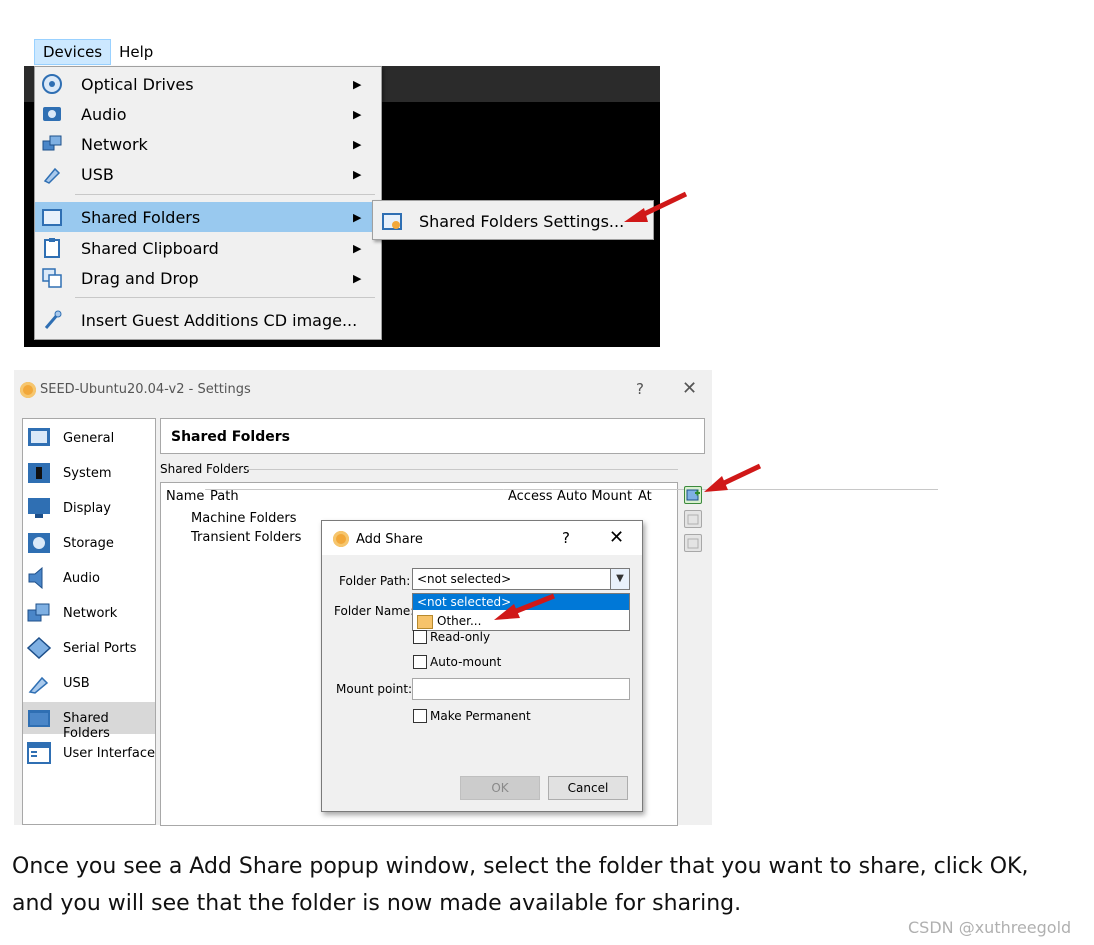 The width and height of the screenshot is (1094, 945). What do you see at coordinates (35, 578) in the screenshot?
I see `audio-icon` at bounding box center [35, 578].